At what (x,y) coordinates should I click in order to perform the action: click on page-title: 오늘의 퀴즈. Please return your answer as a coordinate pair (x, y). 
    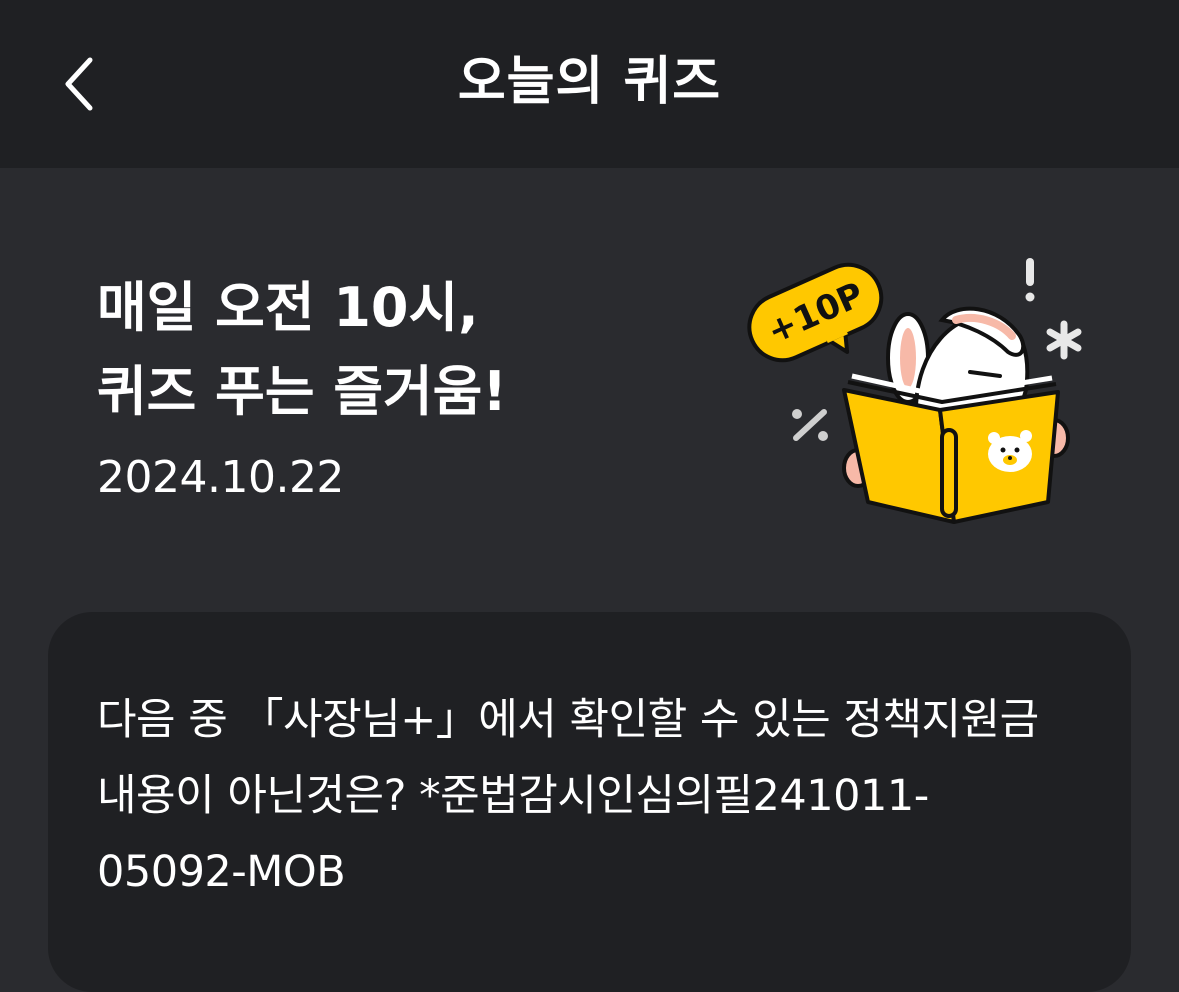
    Looking at the image, I should click on (589, 82).